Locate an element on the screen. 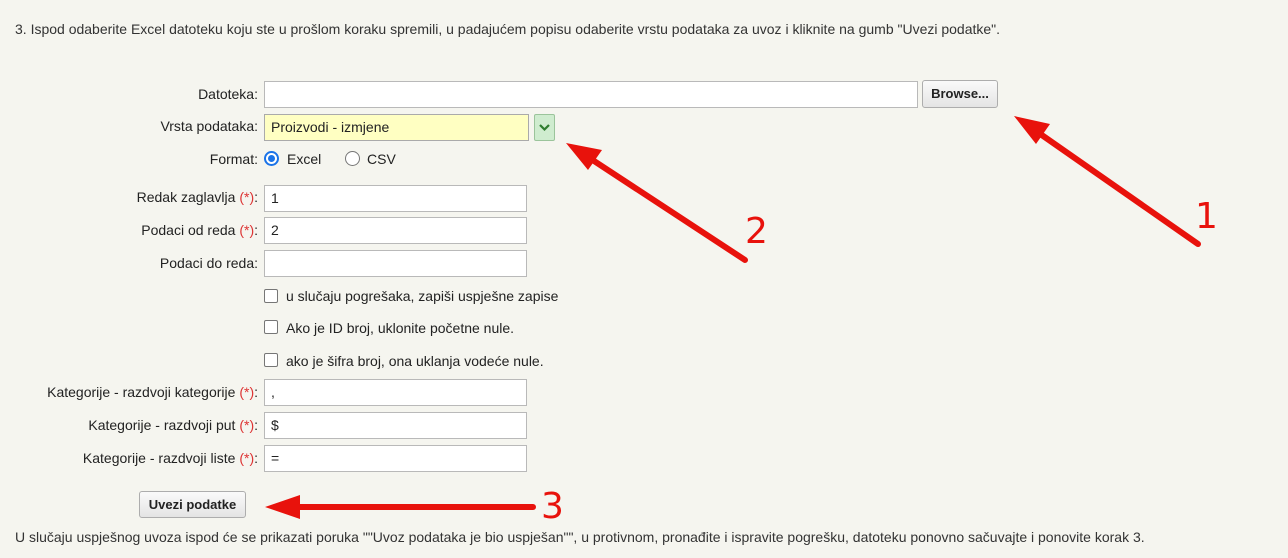  annotation-number-2: 2 is located at coordinates (756, 231).